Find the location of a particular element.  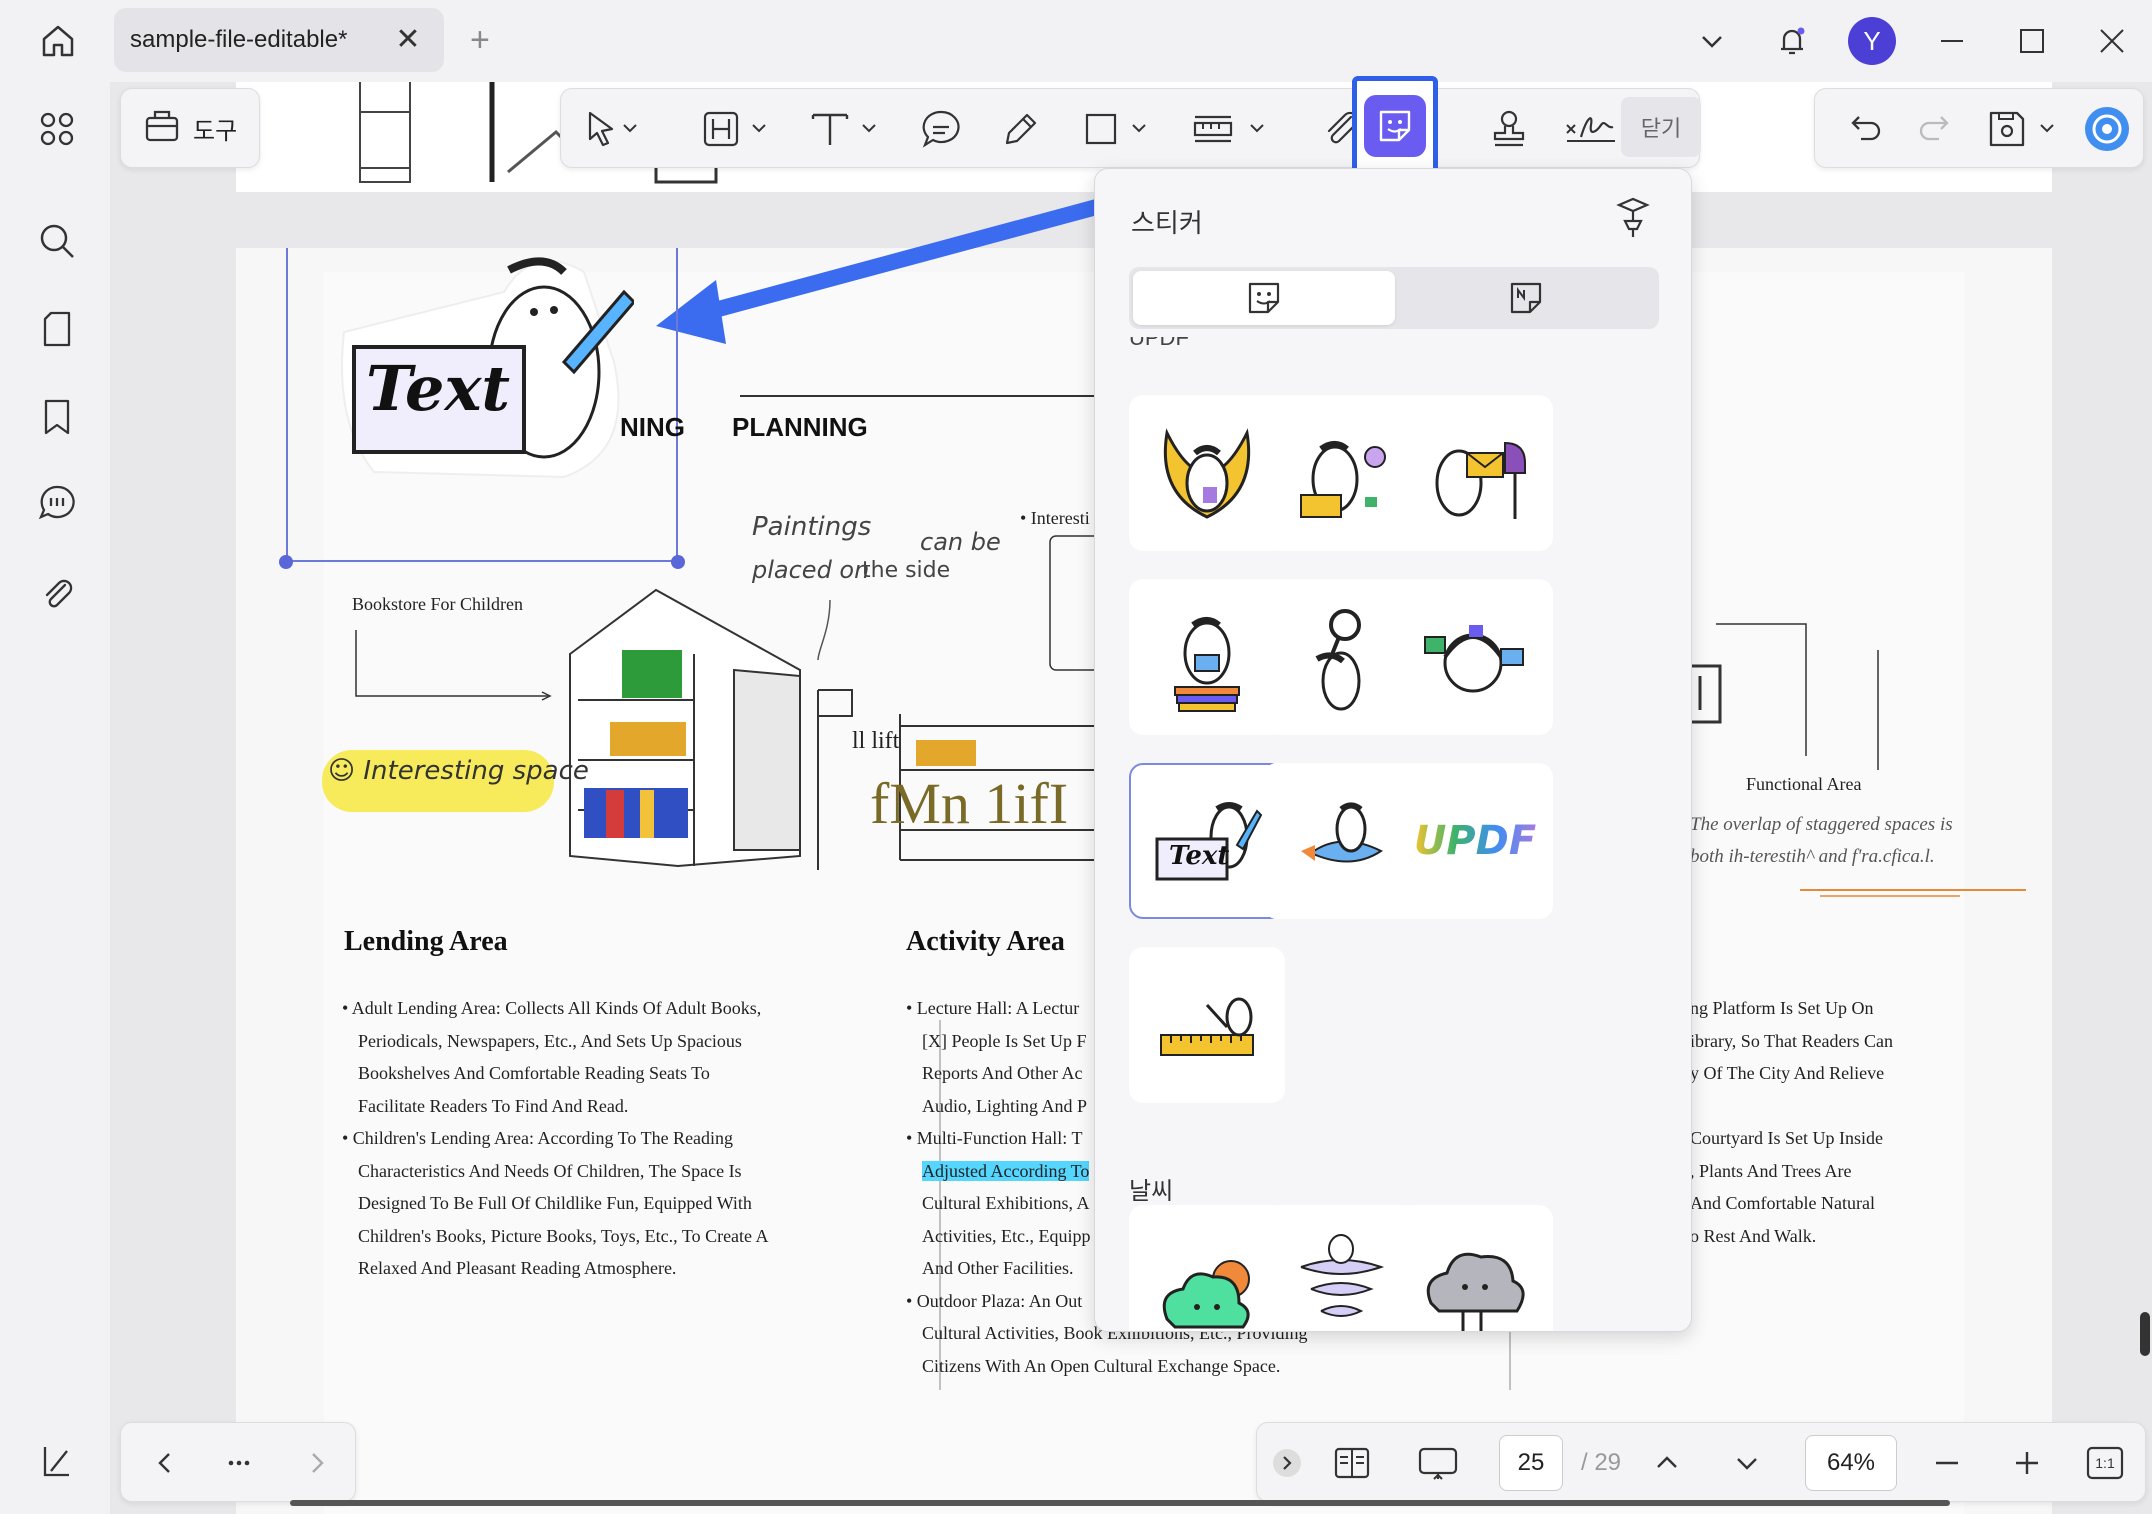

bottom-page-controls: 25 / 29 64% 1:1 is located at coordinates (1701, 1462).